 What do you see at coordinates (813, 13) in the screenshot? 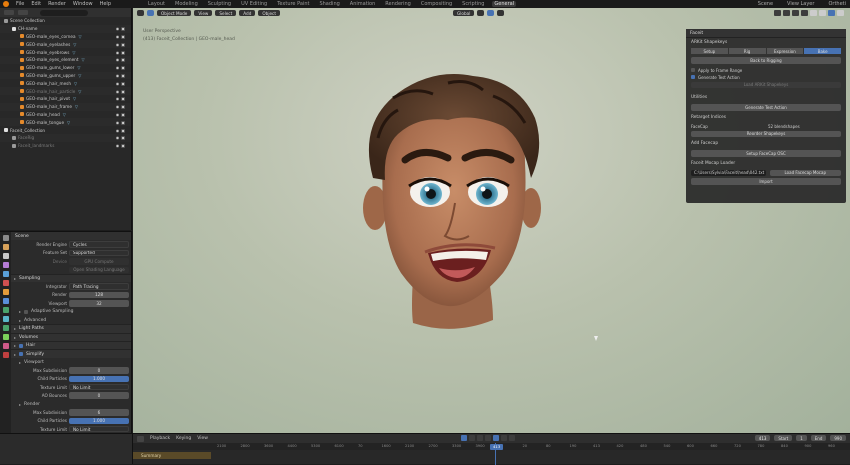
I see `wireframe-shading-icon` at bounding box center [813, 13].